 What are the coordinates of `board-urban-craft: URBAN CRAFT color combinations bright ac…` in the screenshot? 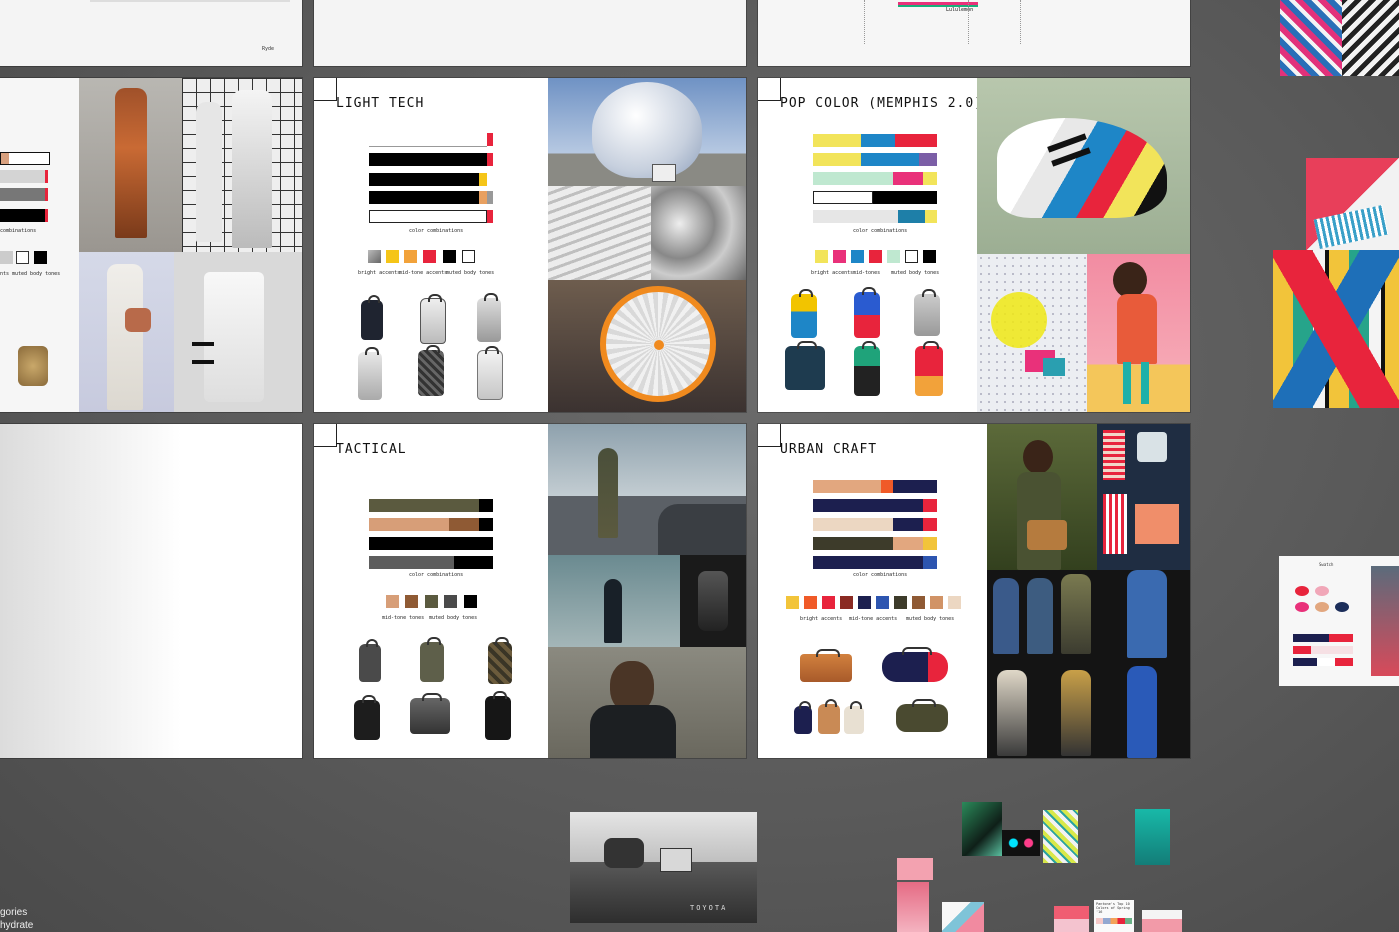 It's located at (974, 591).